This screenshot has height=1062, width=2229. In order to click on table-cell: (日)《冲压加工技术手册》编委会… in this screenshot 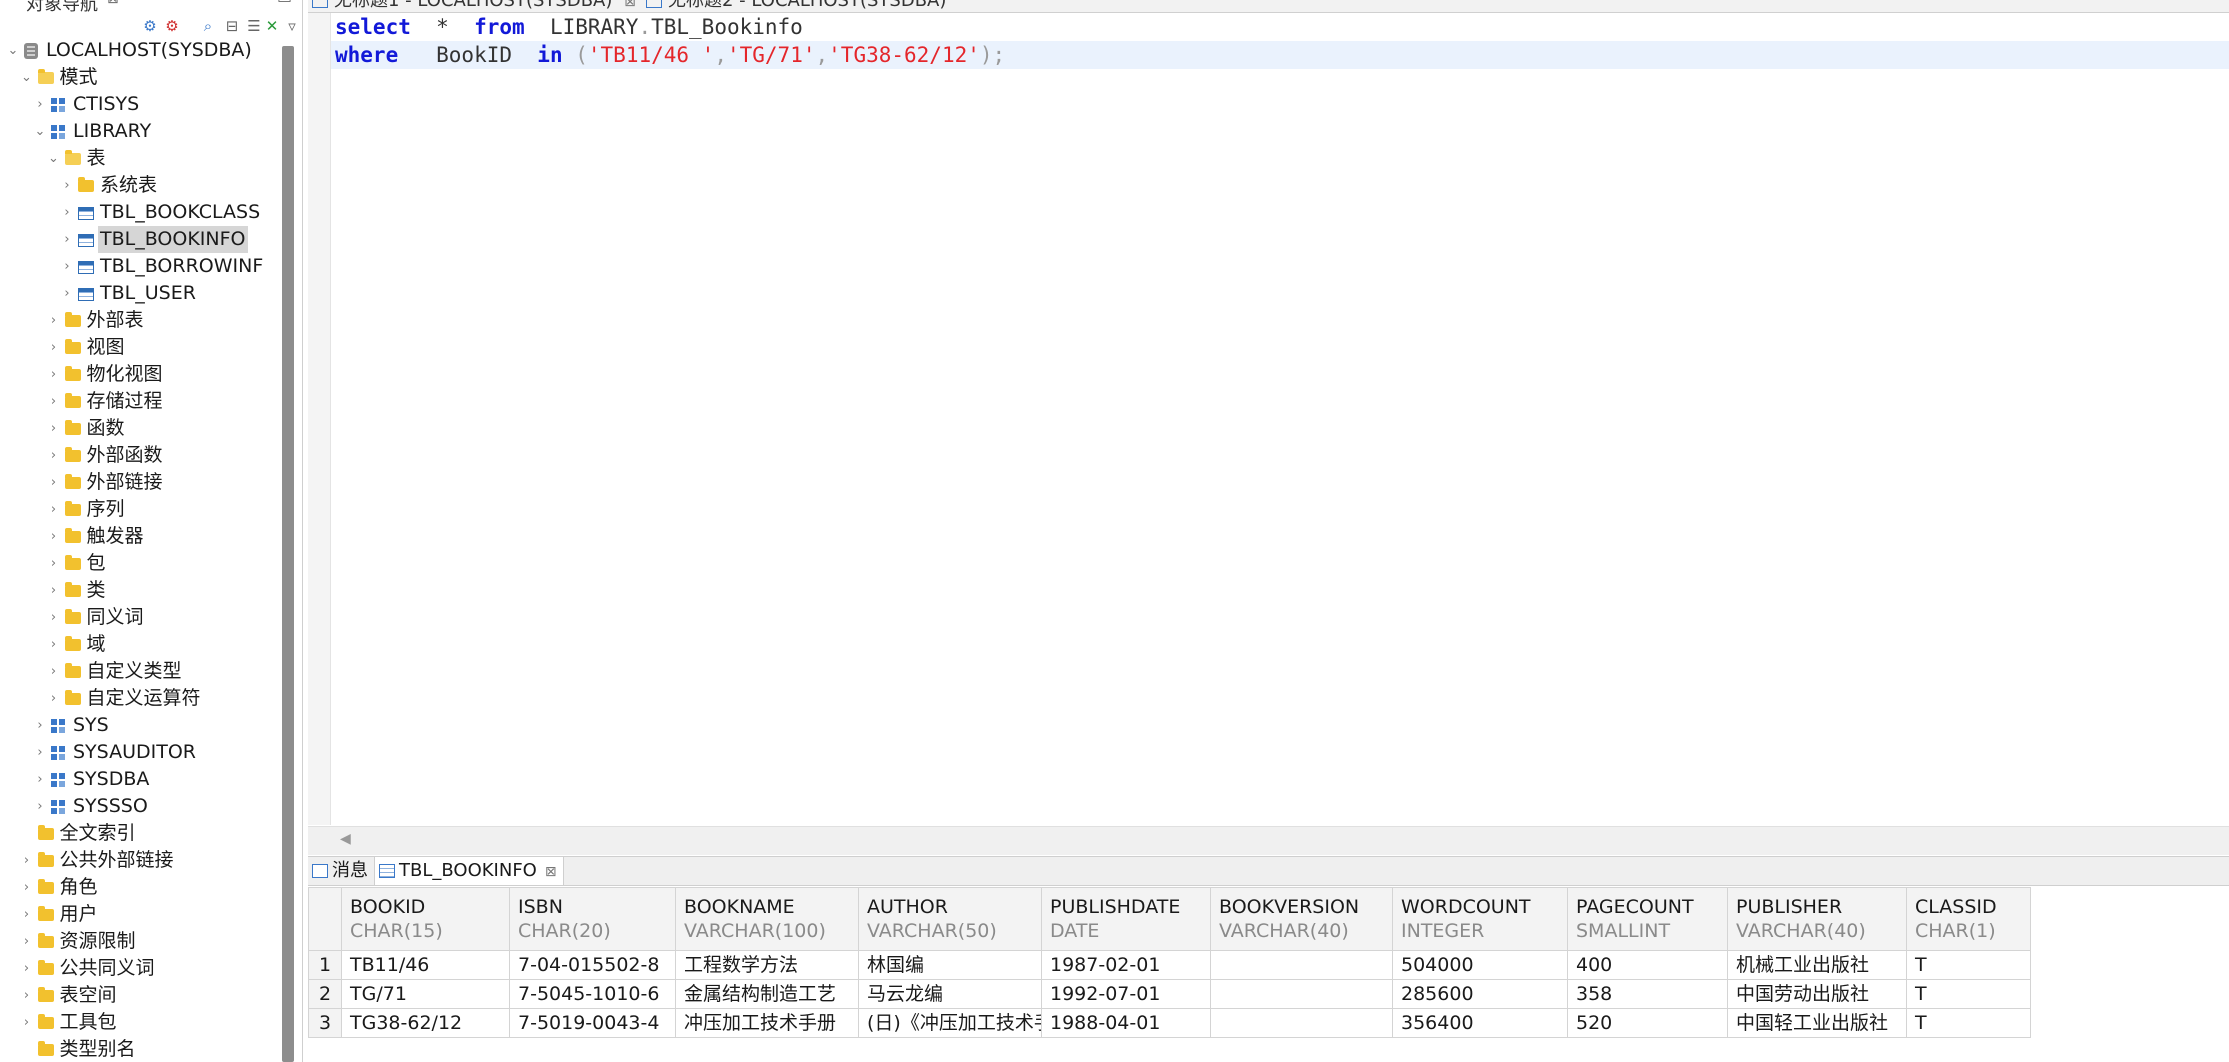, I will do `click(950, 1023)`.